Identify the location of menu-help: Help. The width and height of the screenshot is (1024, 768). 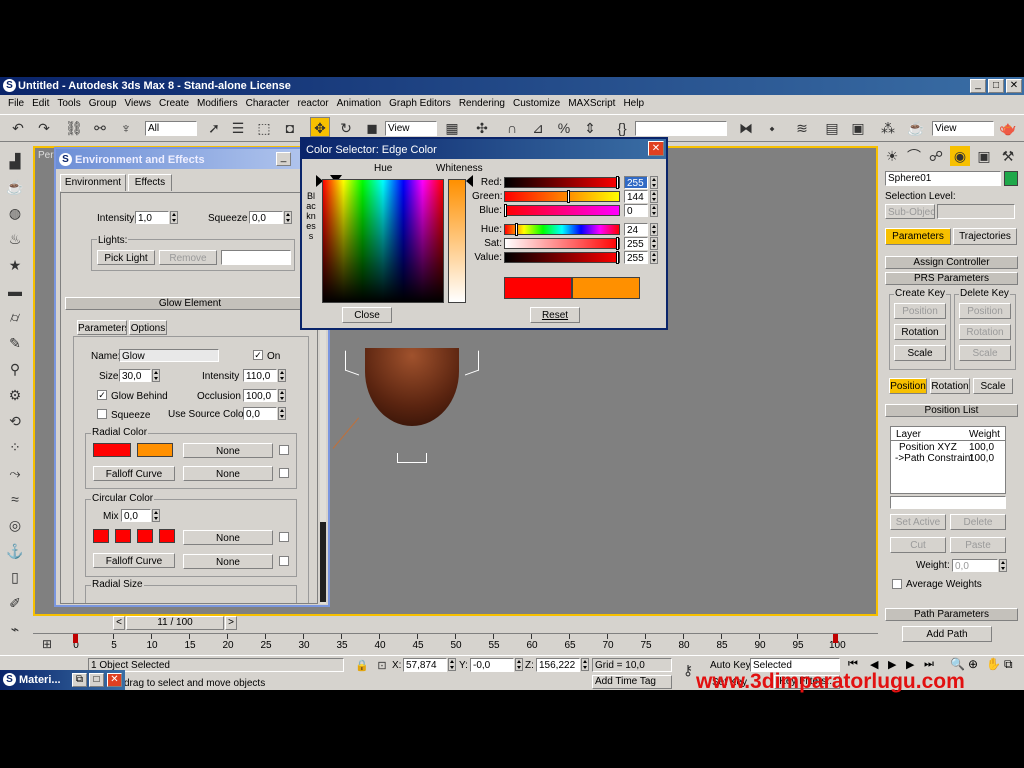
(633, 104).